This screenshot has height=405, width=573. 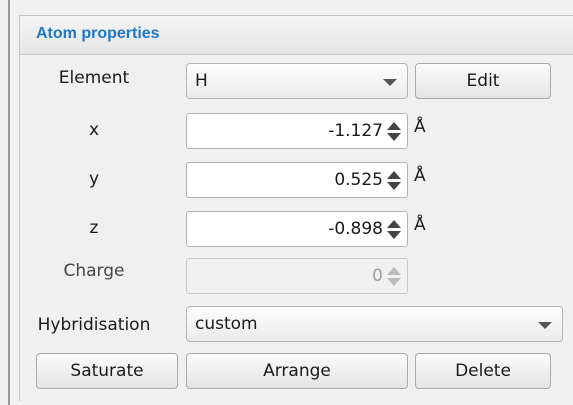 I want to click on saturate-button: Saturate, so click(x=107, y=371).